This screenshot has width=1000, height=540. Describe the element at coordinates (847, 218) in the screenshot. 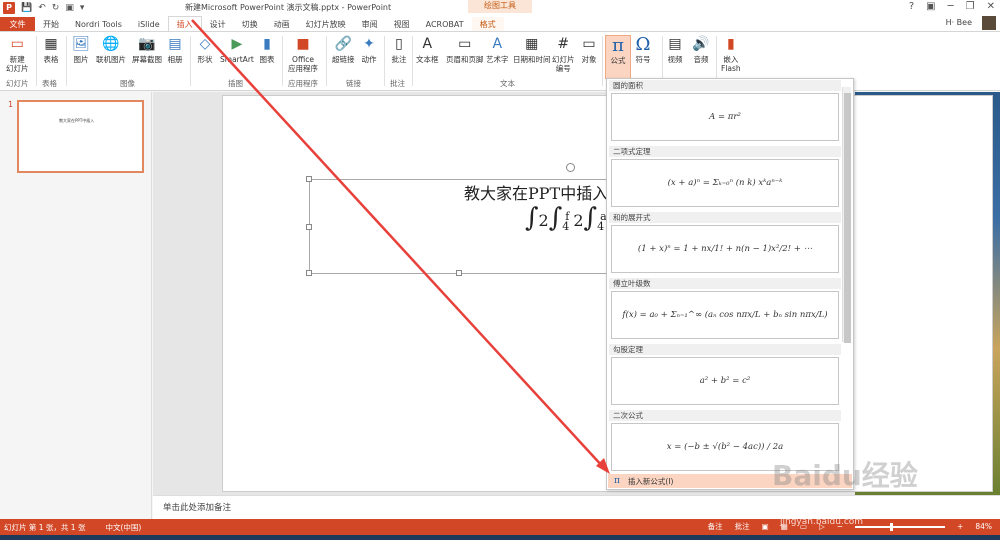

I see `scrollbar-thumb` at that location.